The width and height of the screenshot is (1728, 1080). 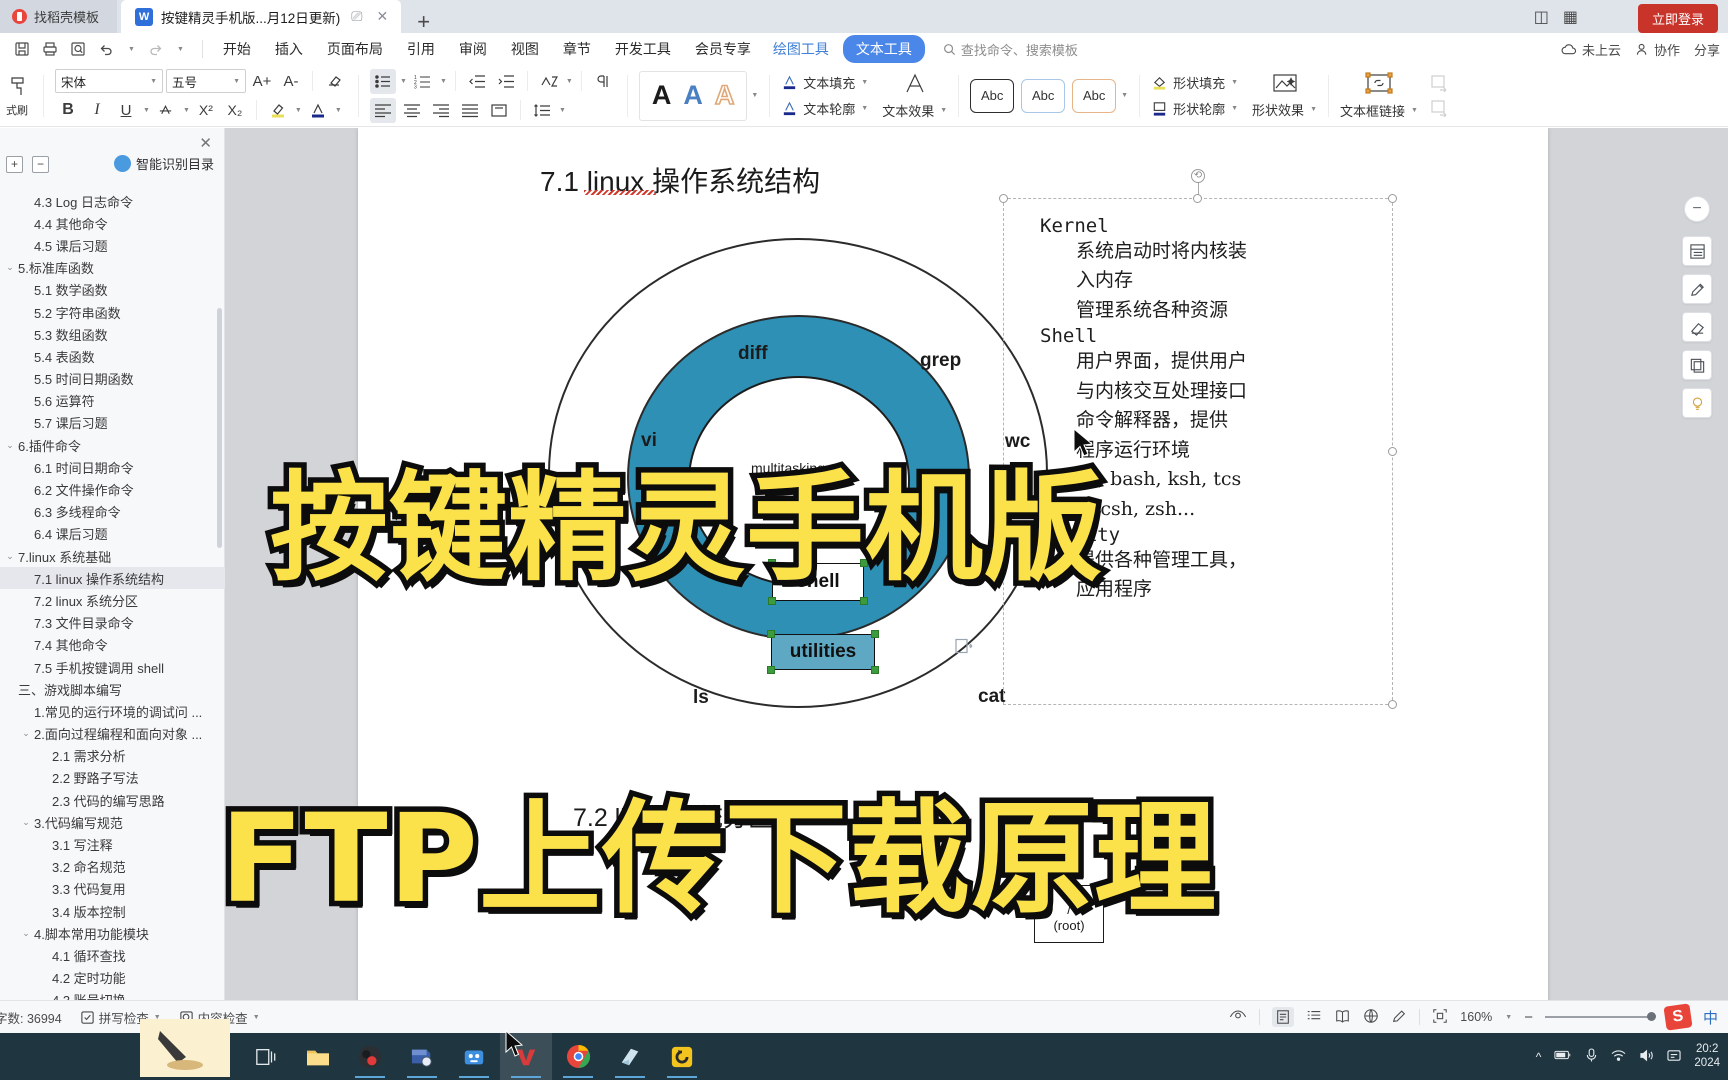 What do you see at coordinates (1528, 1017) in the screenshot?
I see `zoom-out-button: −` at bounding box center [1528, 1017].